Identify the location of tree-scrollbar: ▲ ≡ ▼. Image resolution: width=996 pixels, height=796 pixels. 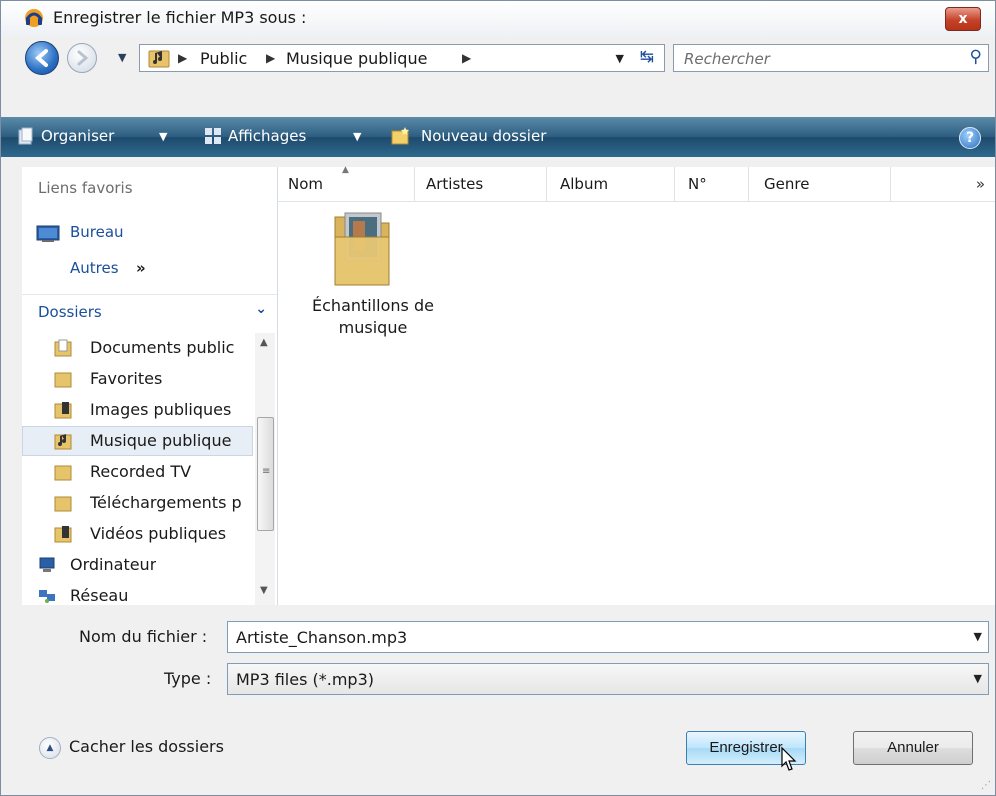
(265, 469).